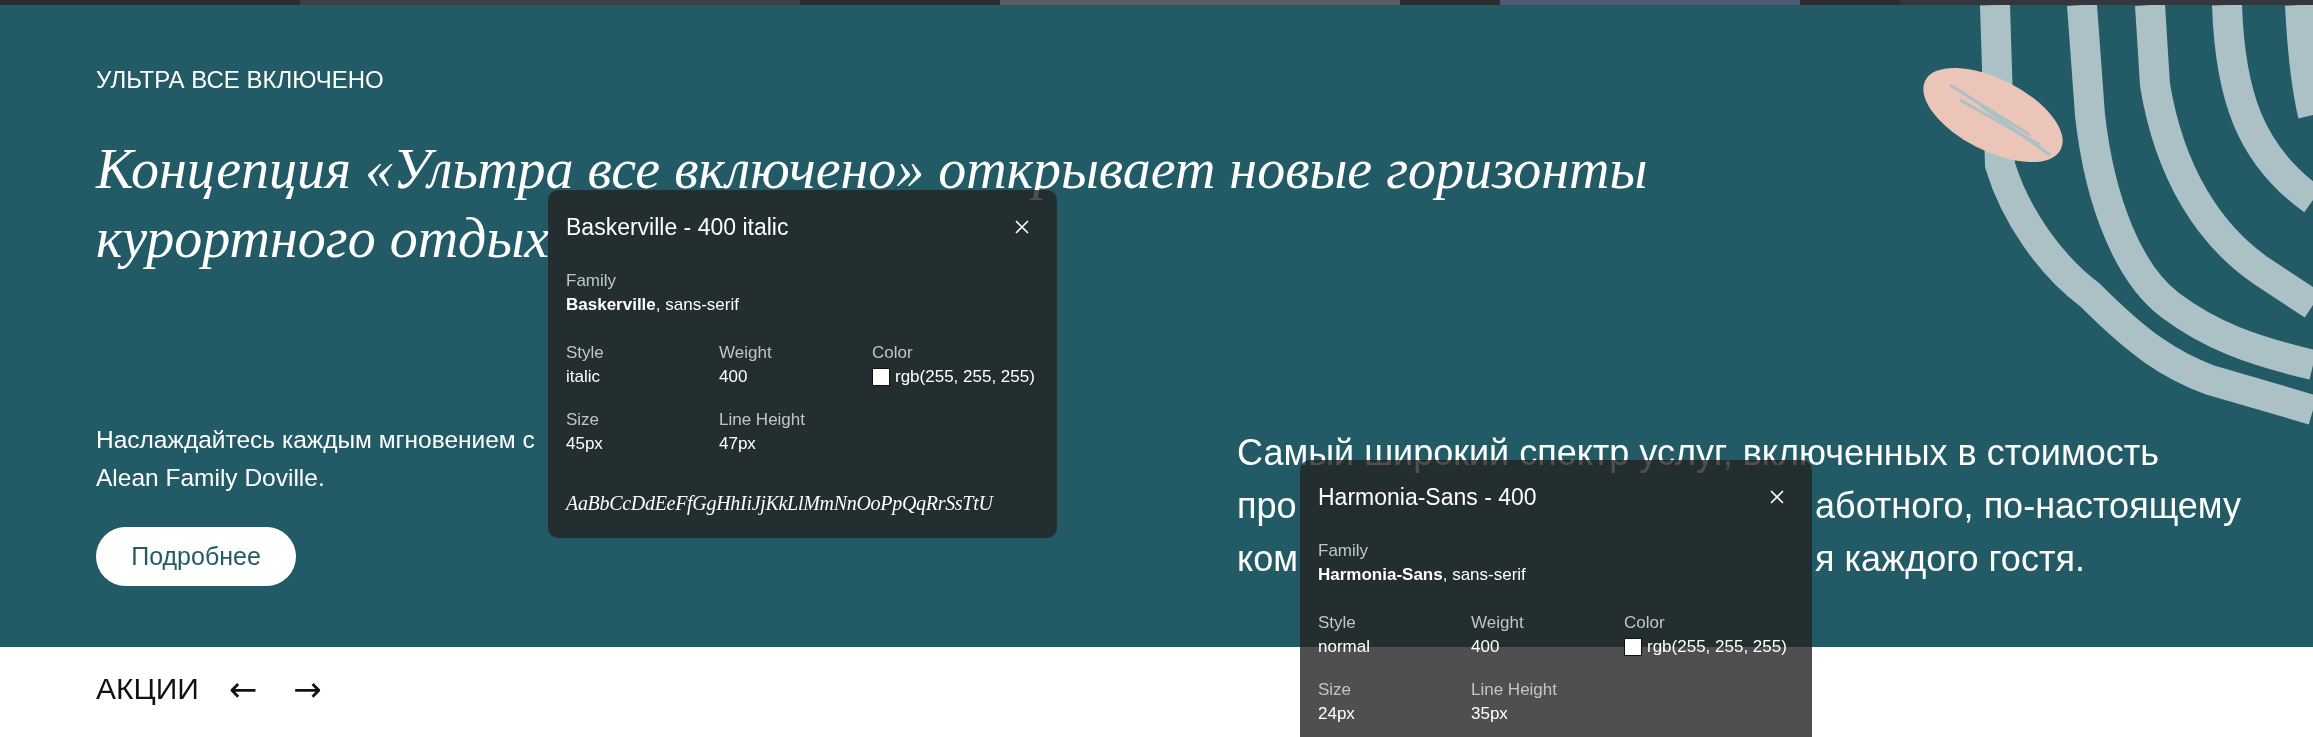 The width and height of the screenshot is (2313, 737). What do you see at coordinates (780, 504) in the screenshot?
I see `font-sample: AaBbCcDdEeFfGgHhIiJjKkLlMmNnOoPpQqRrSsTtU` at bounding box center [780, 504].